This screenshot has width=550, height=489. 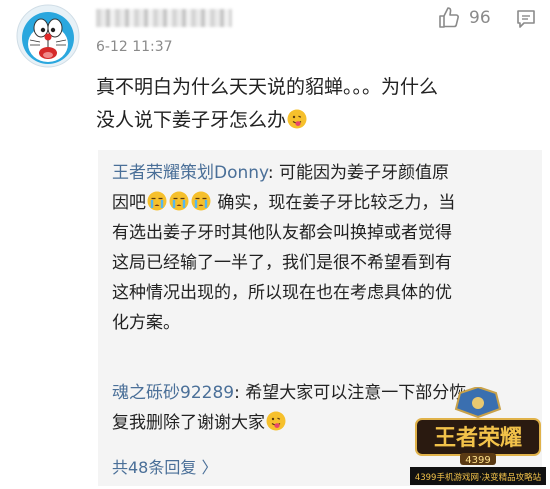 What do you see at coordinates (526, 19) in the screenshot?
I see `reply-icon` at bounding box center [526, 19].